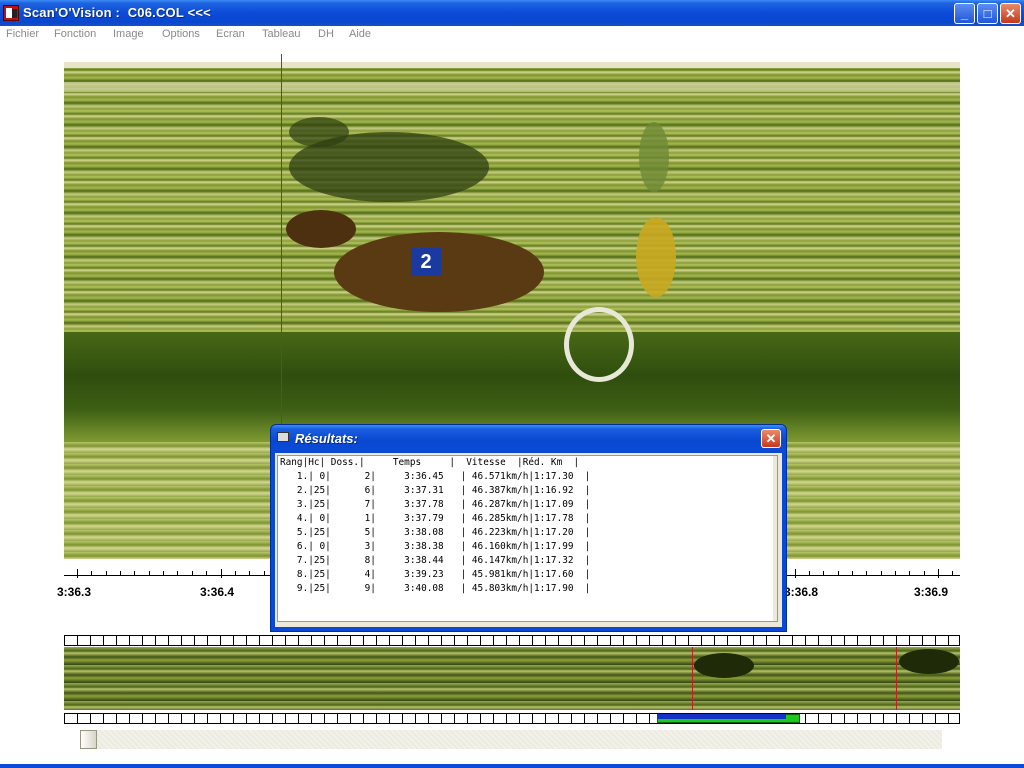 The image size is (1024, 768). I want to click on result-row: 4.| 0| 1| 3:37.79 | 46.285km/h|1:17.78 |, so click(527, 519).